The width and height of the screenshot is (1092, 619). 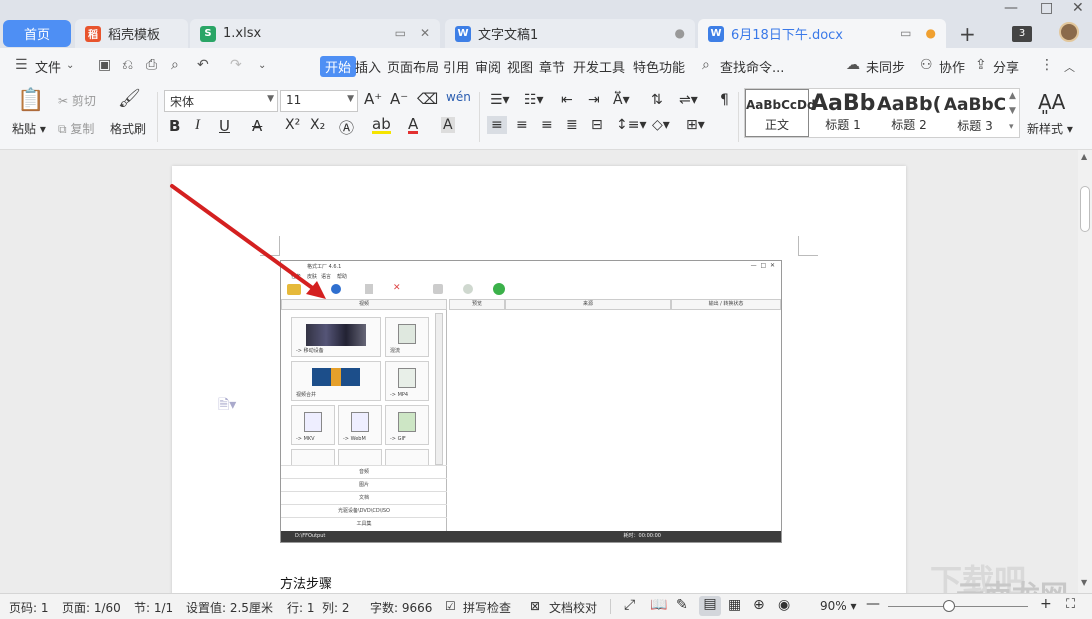 I want to click on status-pages: 页面: 1/60, so click(x=91, y=607).